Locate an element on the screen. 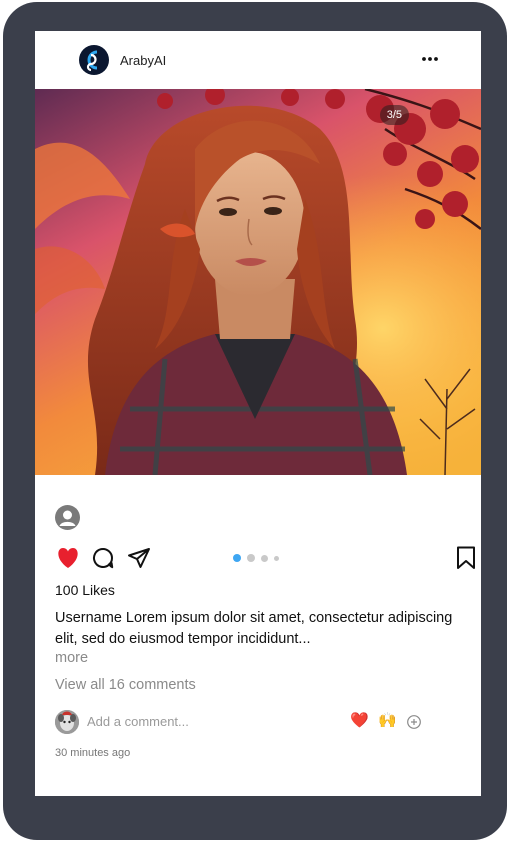 The width and height of the screenshot is (511, 846). bookmark-icon is located at coordinates (466, 557).